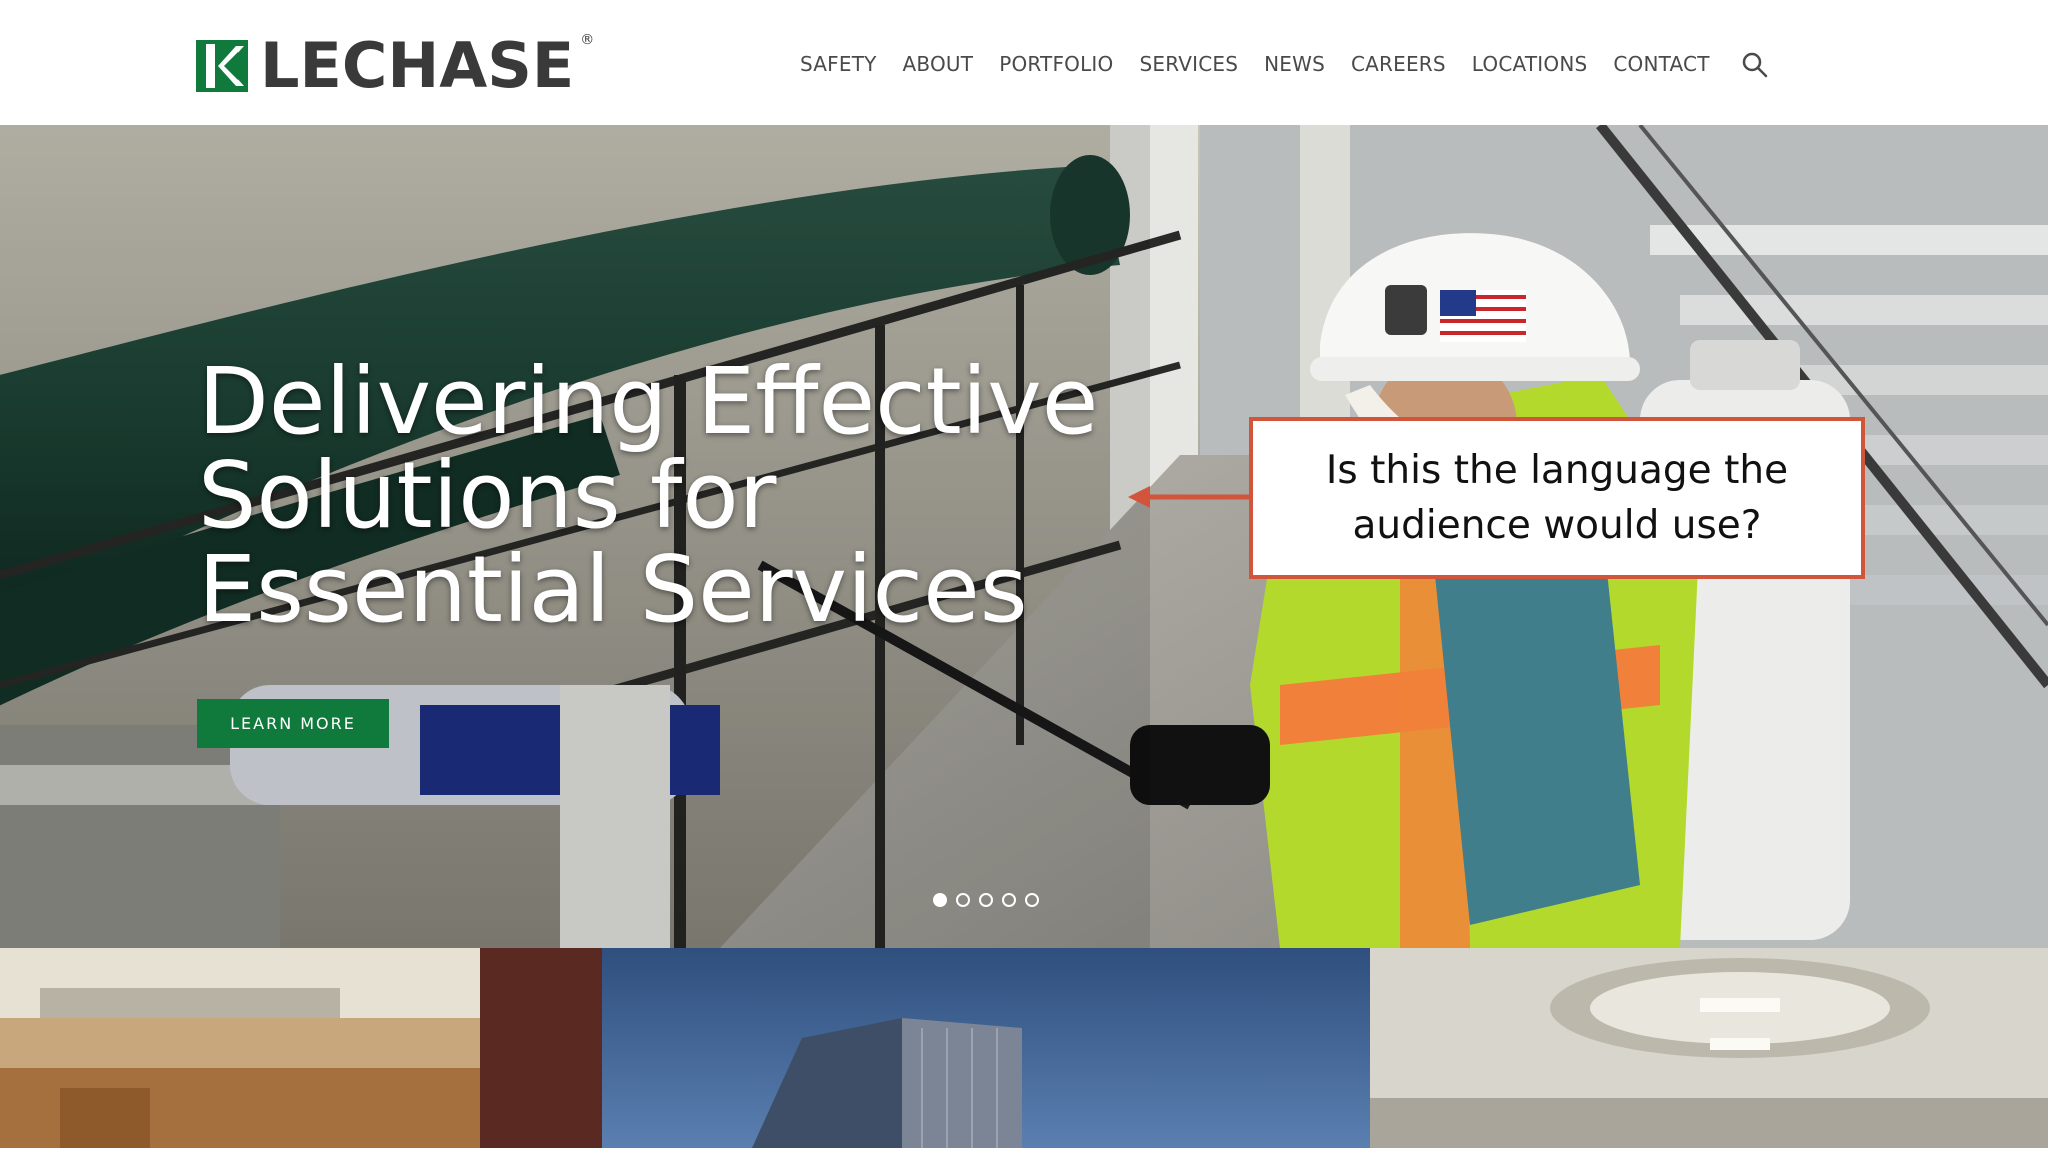 The width and height of the screenshot is (2048, 1152). Describe the element at coordinates (1190, 497) in the screenshot. I see `callout-arrow-icon` at that location.